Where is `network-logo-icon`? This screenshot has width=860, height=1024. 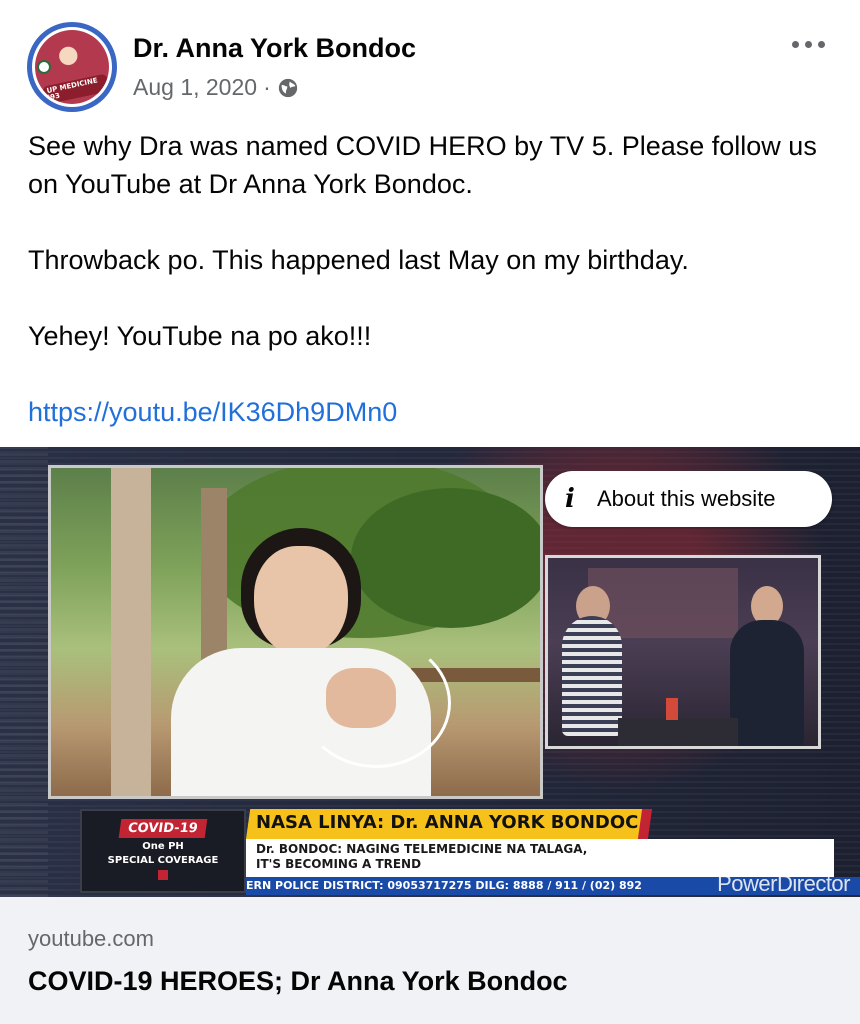
network-logo-icon is located at coordinates (163, 875).